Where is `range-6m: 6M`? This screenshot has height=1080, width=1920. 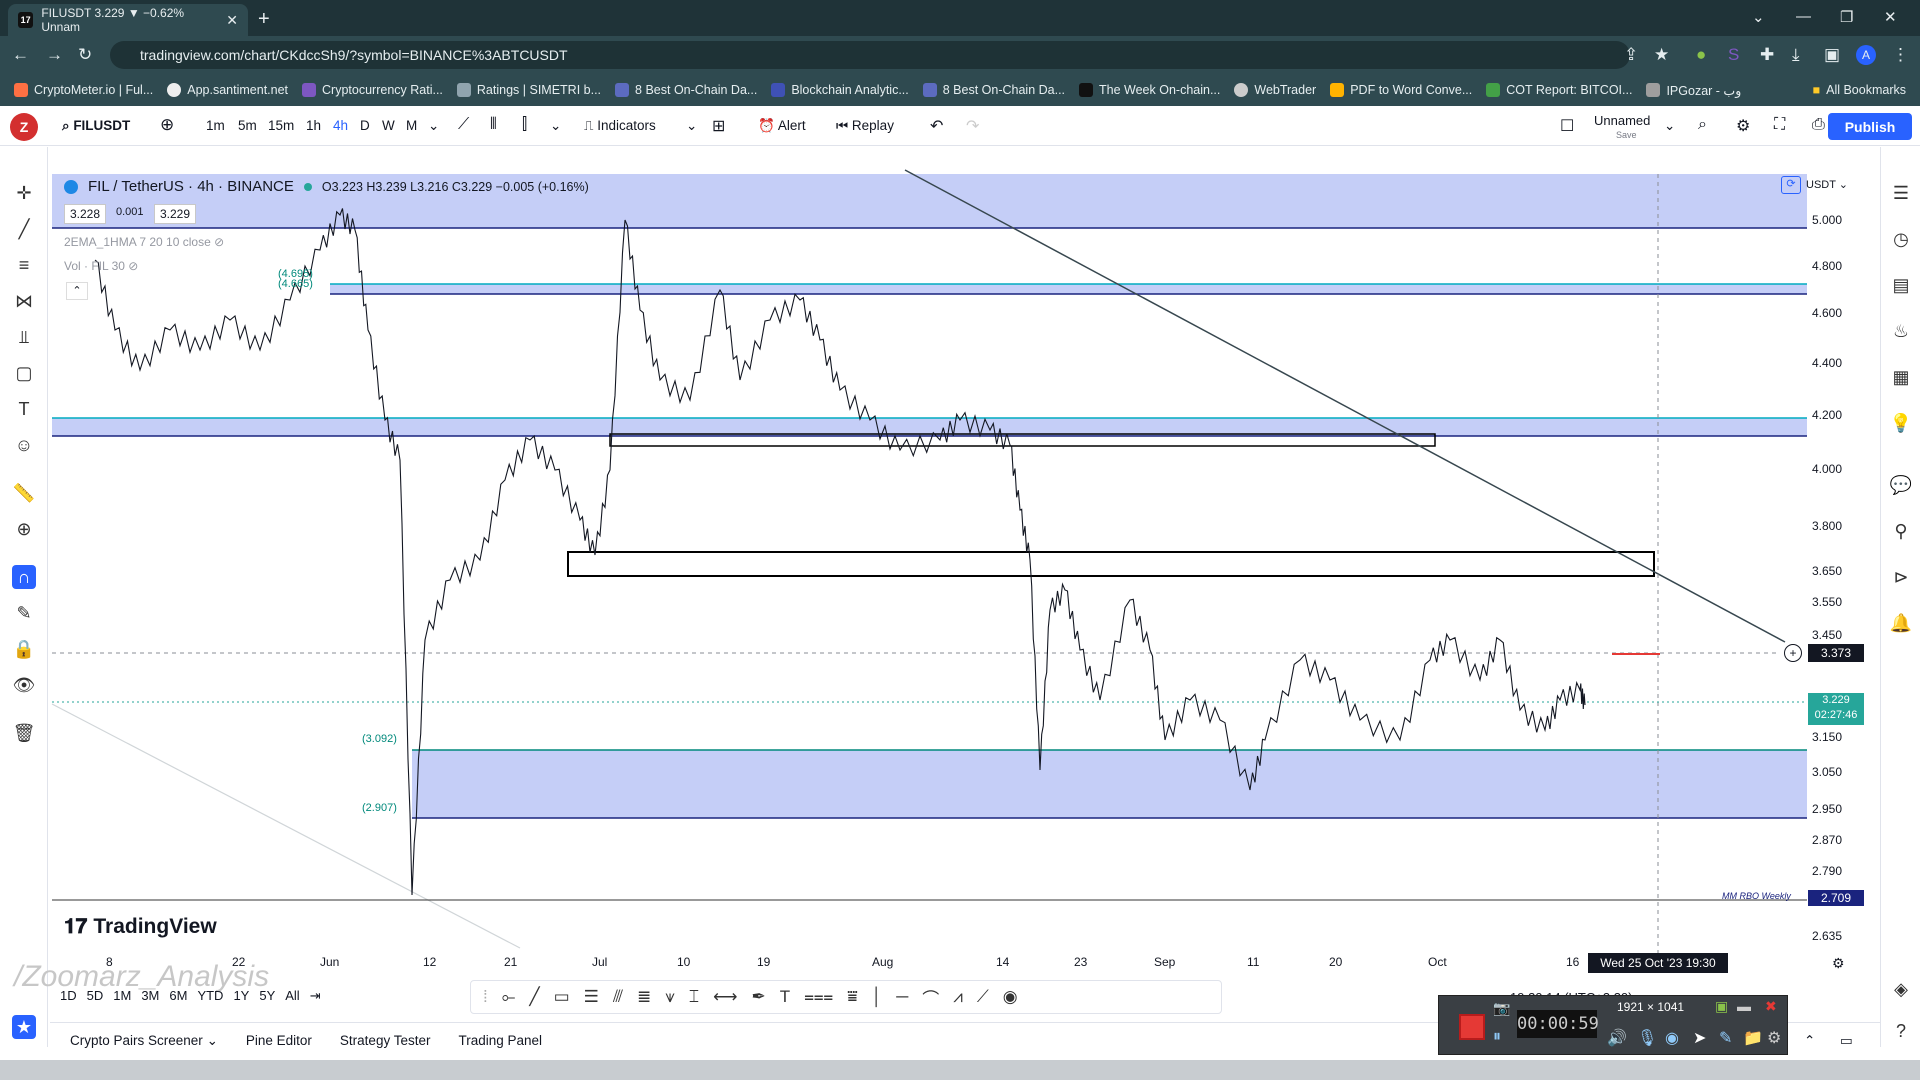 range-6m: 6M is located at coordinates (178, 996).